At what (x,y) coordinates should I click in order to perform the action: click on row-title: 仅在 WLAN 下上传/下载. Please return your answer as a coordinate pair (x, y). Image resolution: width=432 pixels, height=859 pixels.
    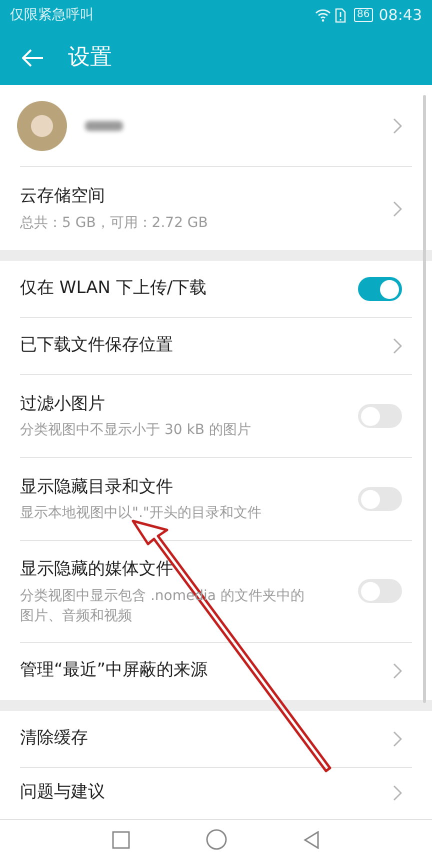
    Looking at the image, I should click on (114, 288).